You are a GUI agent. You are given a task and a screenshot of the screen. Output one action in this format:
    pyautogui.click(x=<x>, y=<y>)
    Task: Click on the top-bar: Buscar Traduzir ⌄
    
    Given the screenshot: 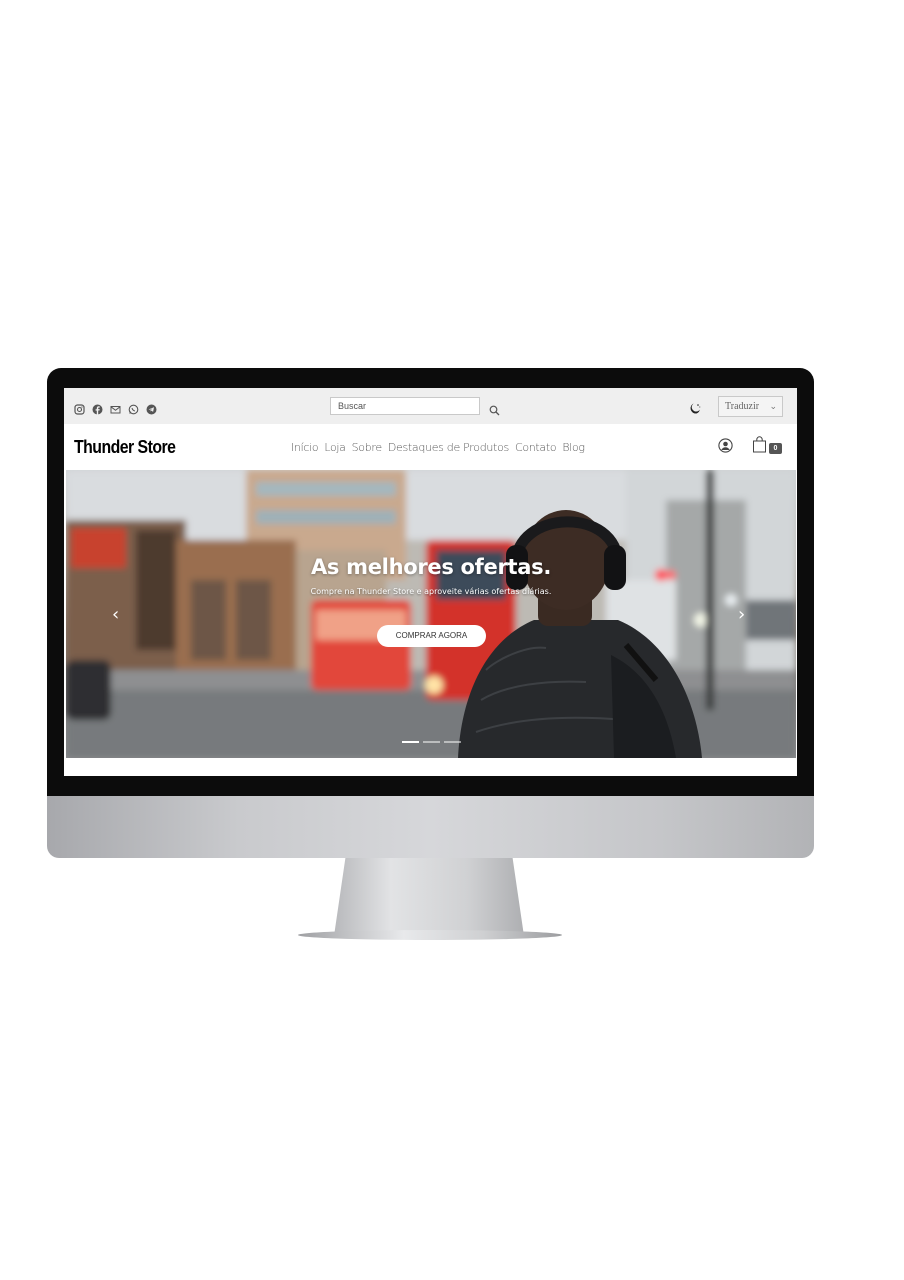 What is the action you would take?
    pyautogui.click(x=430, y=406)
    